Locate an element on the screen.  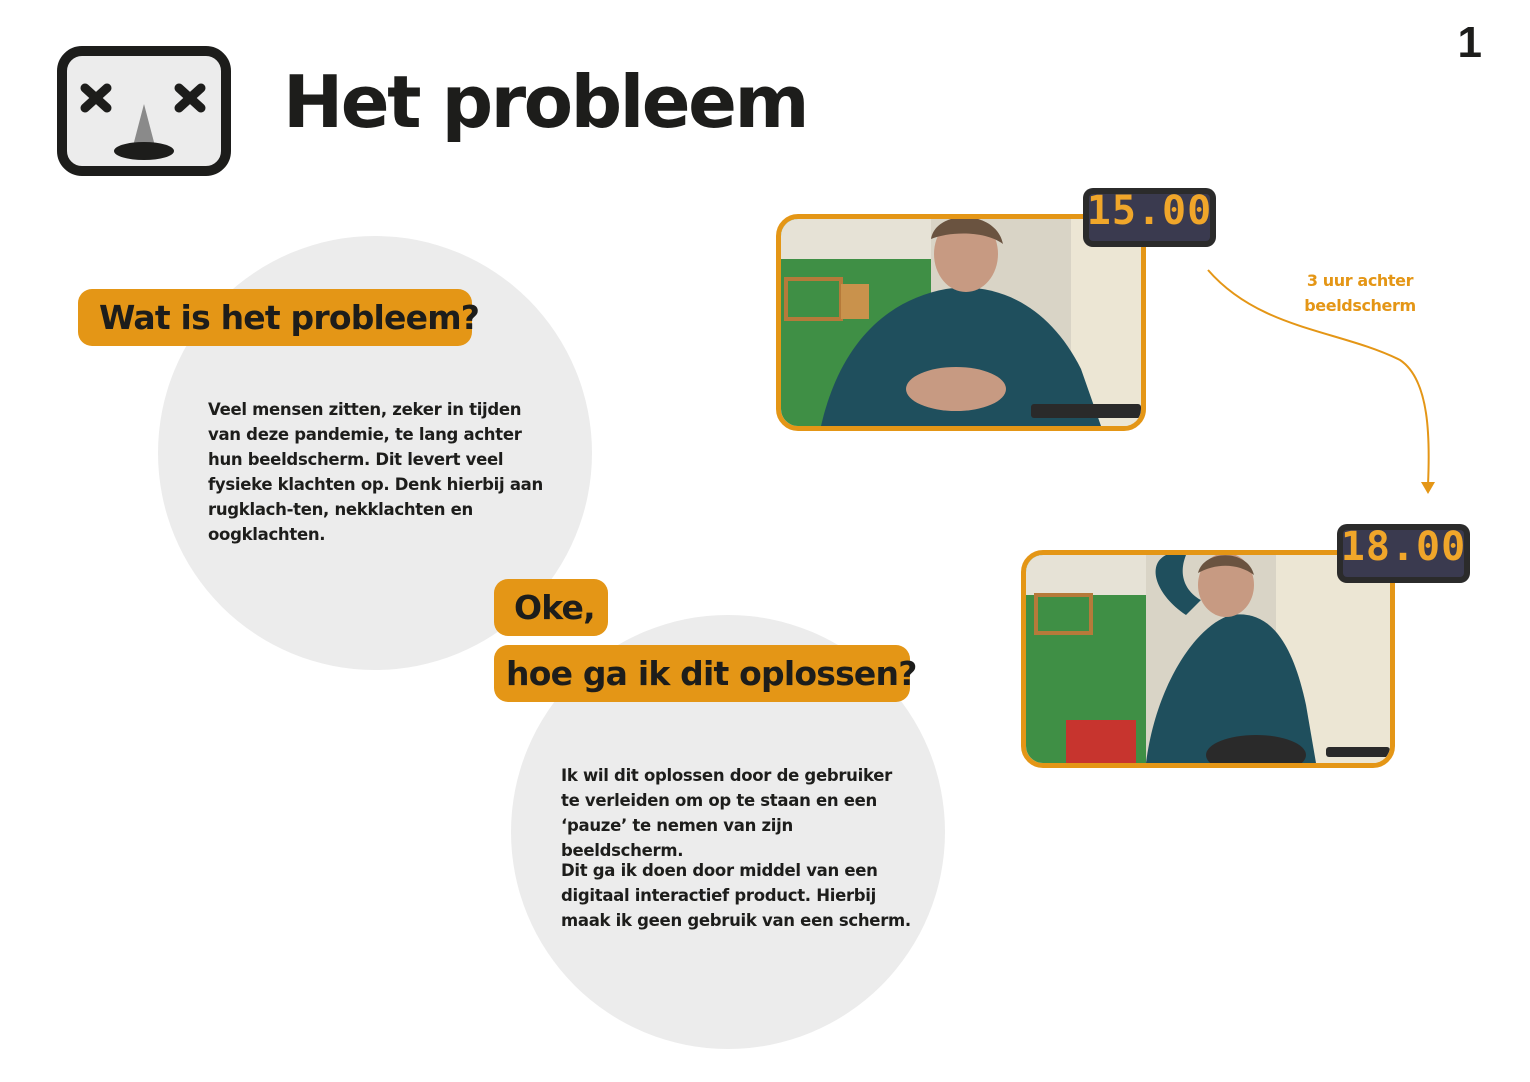
digital-clock-before: 15.00 is located at coordinates (1149, 217).